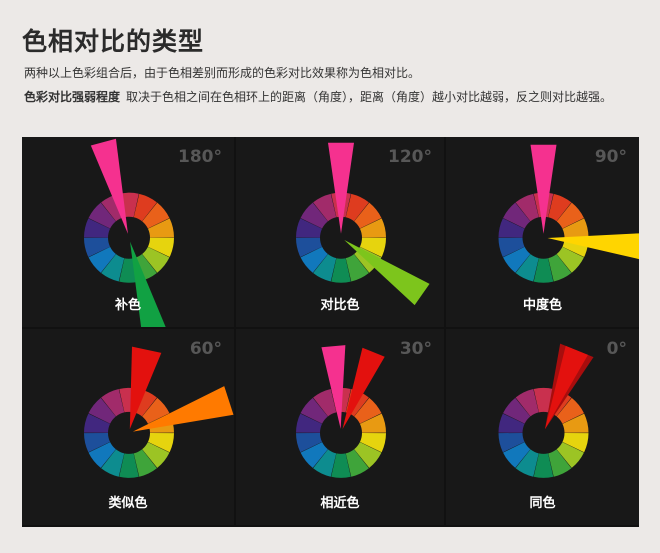 This screenshot has width=660, height=553. I want to click on angle-label: 60°, so click(205, 349).